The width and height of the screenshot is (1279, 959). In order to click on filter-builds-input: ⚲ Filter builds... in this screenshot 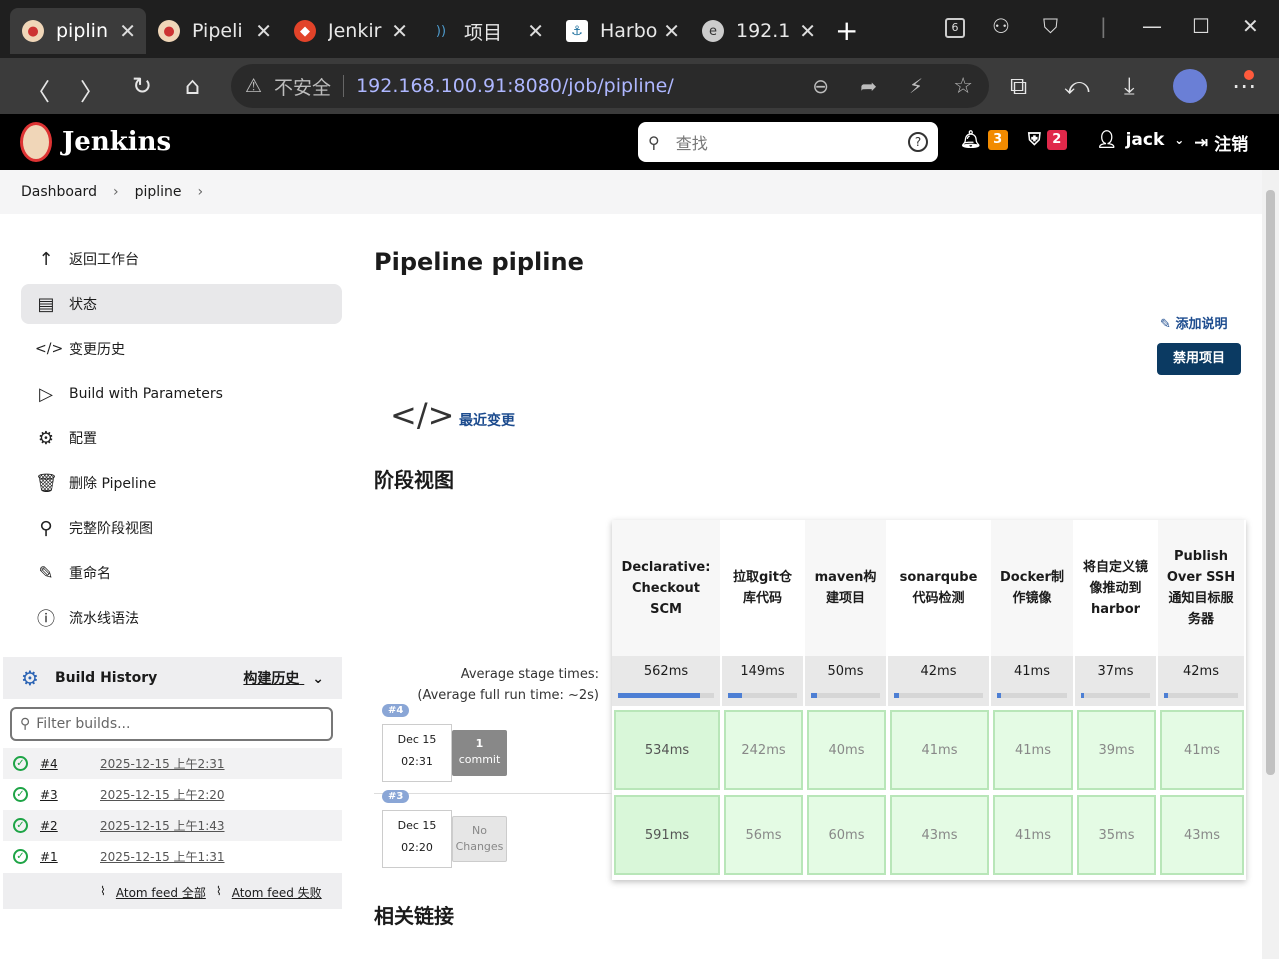, I will do `click(171, 724)`.